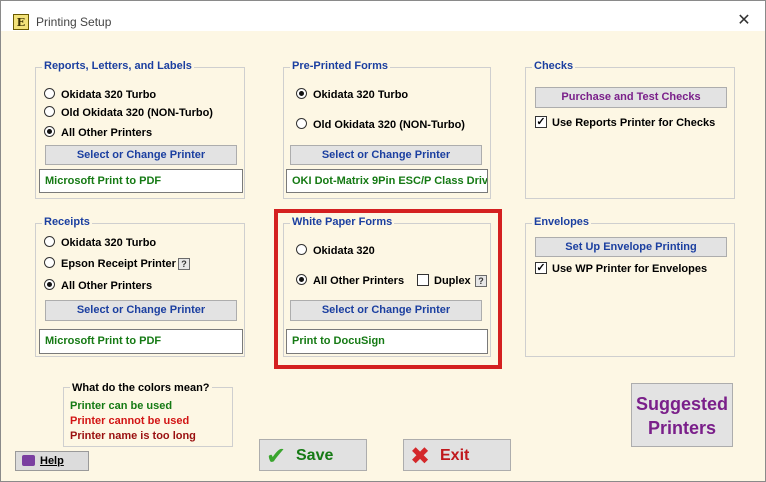 The image size is (766, 482). I want to click on preprinted-printer-name: OKI Dot-Matrix 9Pin ESC/P Class Driv, so click(387, 181).